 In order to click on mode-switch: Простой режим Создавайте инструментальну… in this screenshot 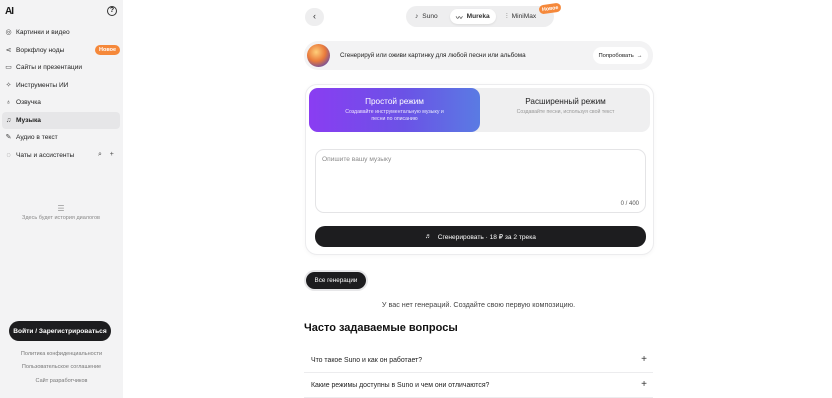, I will do `click(479, 110)`.